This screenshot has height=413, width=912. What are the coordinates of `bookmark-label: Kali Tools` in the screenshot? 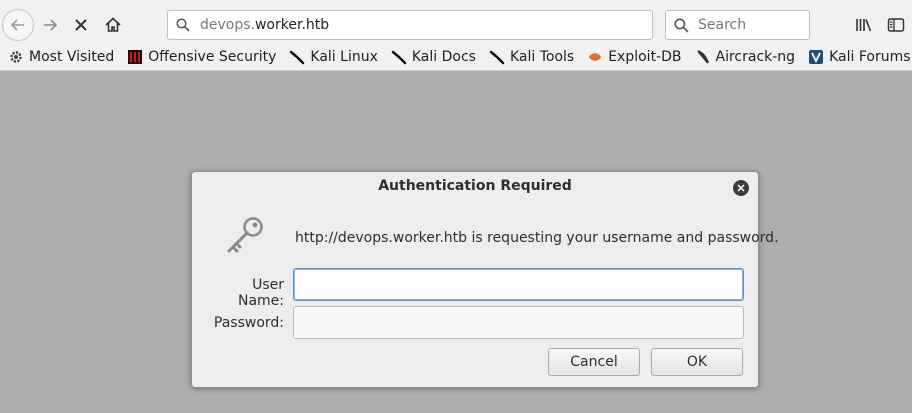 It's located at (542, 56).